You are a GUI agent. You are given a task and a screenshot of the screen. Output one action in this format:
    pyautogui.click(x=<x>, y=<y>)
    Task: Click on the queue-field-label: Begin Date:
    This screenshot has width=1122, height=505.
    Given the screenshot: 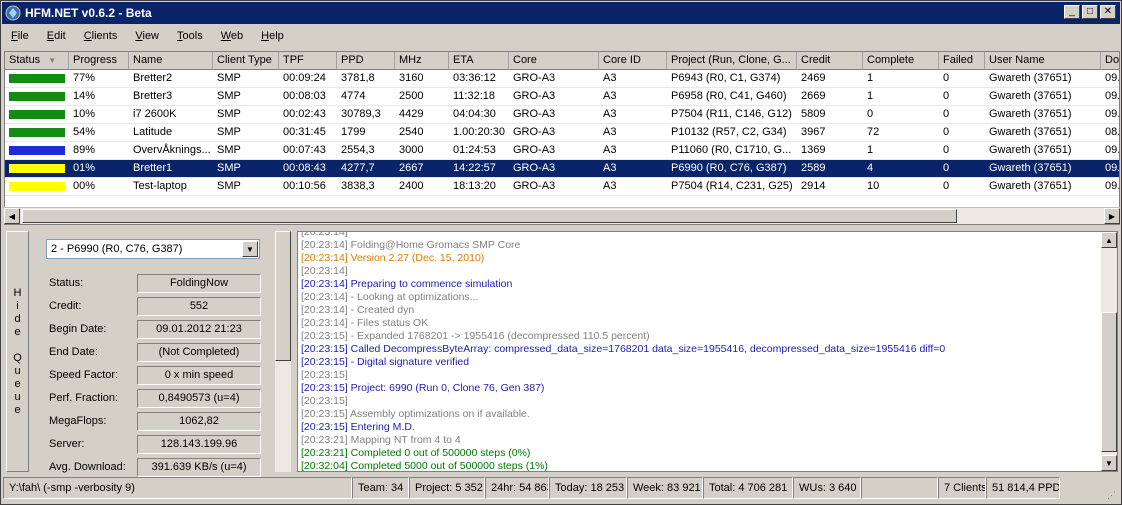 What is the action you would take?
    pyautogui.click(x=78, y=329)
    